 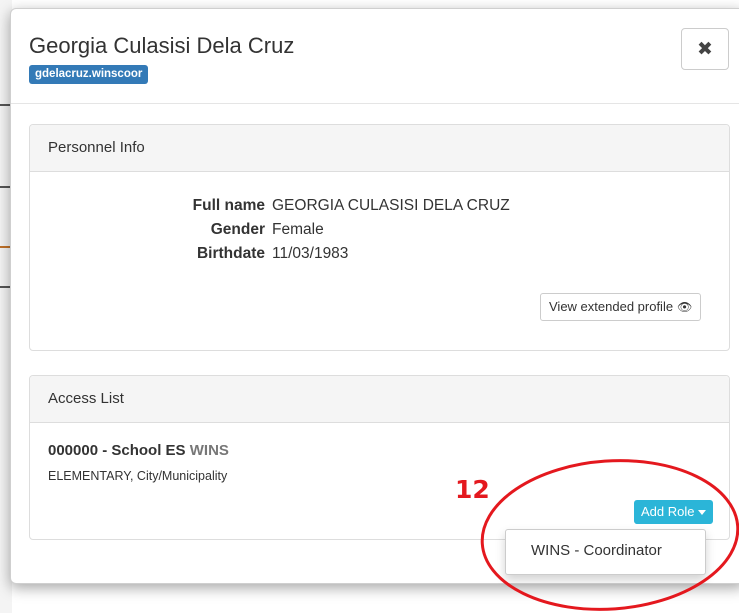 What do you see at coordinates (89, 74) in the screenshot?
I see `username-badge: gdelacruz.winscoor` at bounding box center [89, 74].